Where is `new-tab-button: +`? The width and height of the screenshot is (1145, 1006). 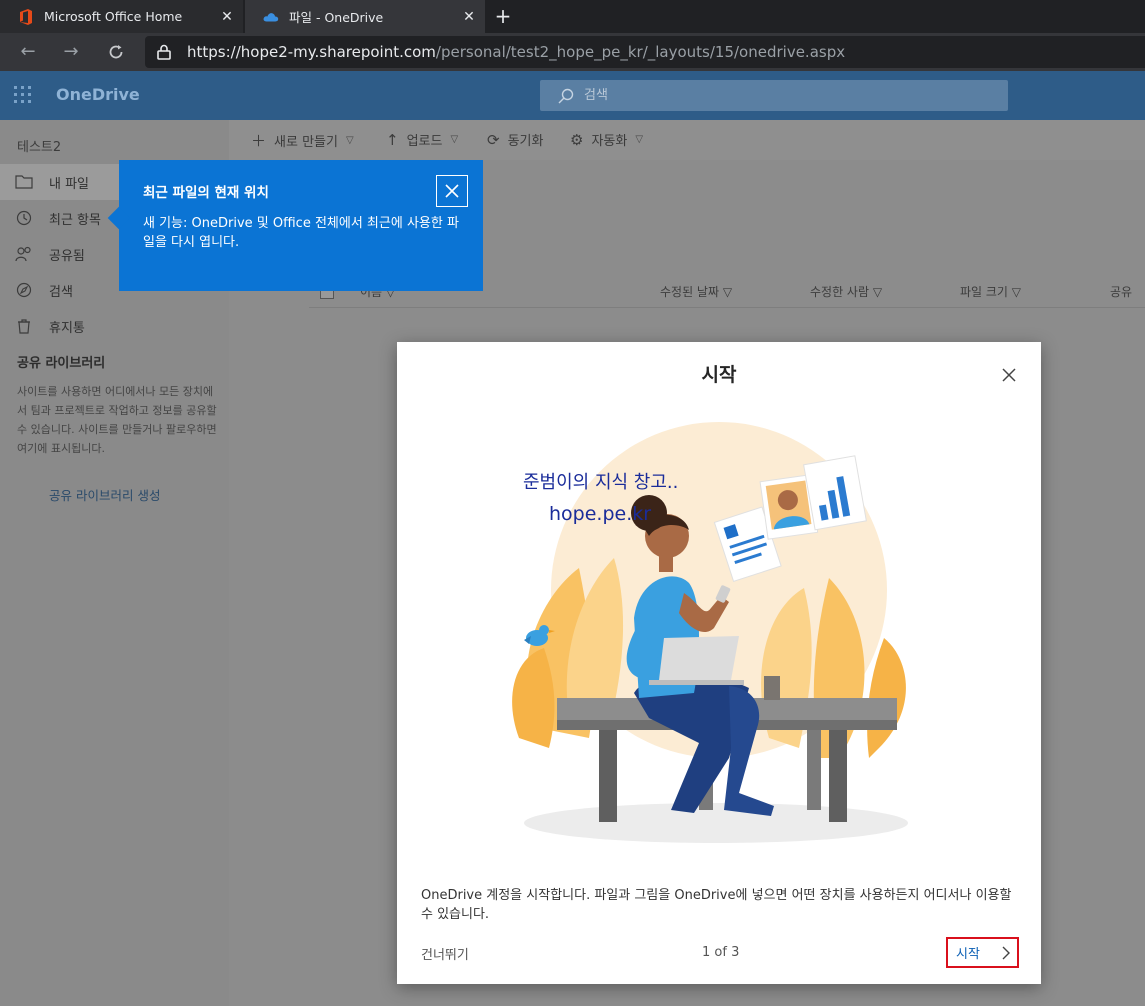
new-tab-button: + is located at coordinates (503, 16).